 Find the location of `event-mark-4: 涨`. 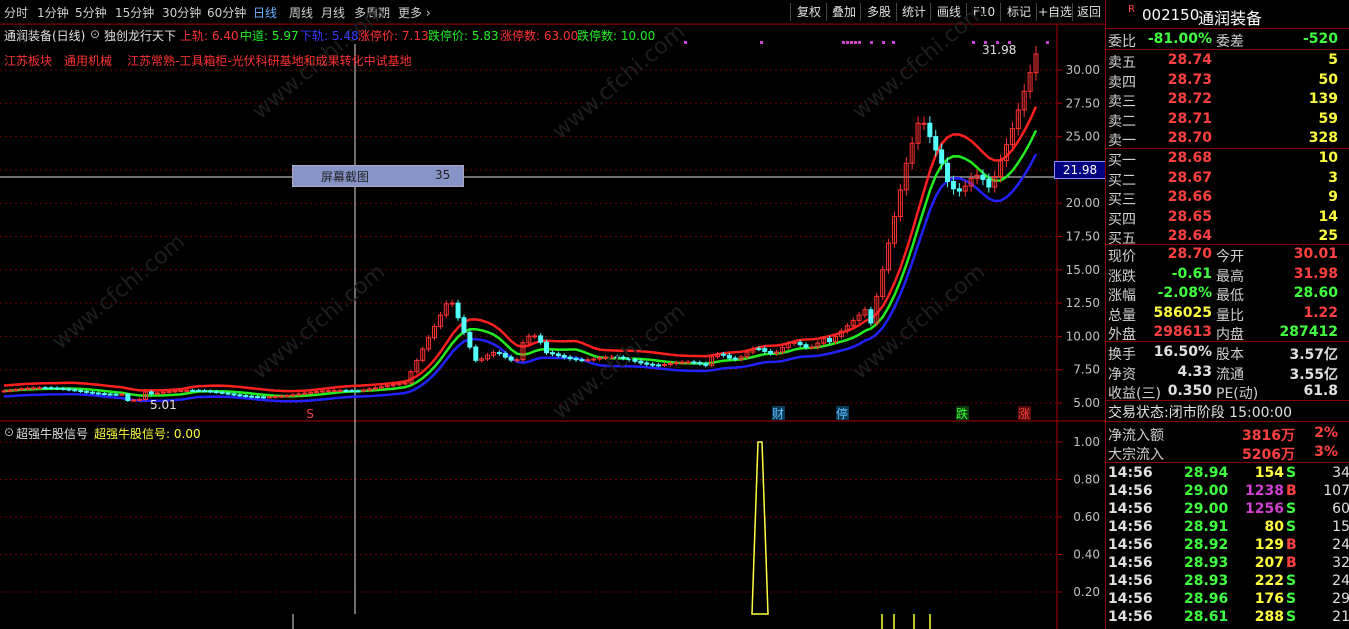

event-mark-4: 涨 is located at coordinates (1024, 413).